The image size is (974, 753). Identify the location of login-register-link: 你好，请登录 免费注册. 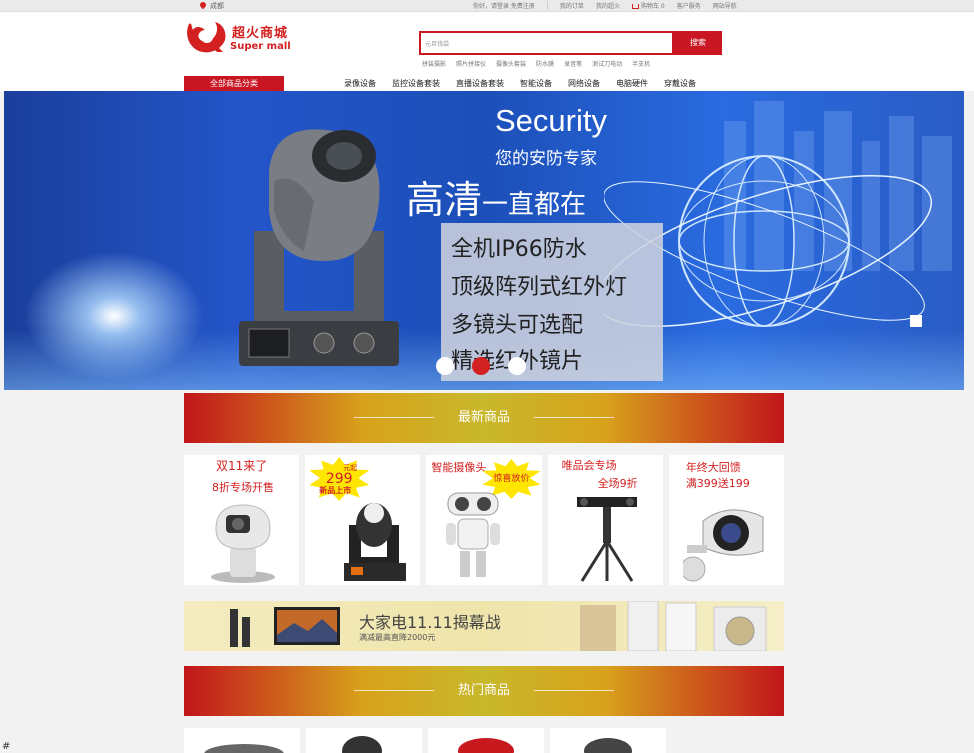
(504, 5).